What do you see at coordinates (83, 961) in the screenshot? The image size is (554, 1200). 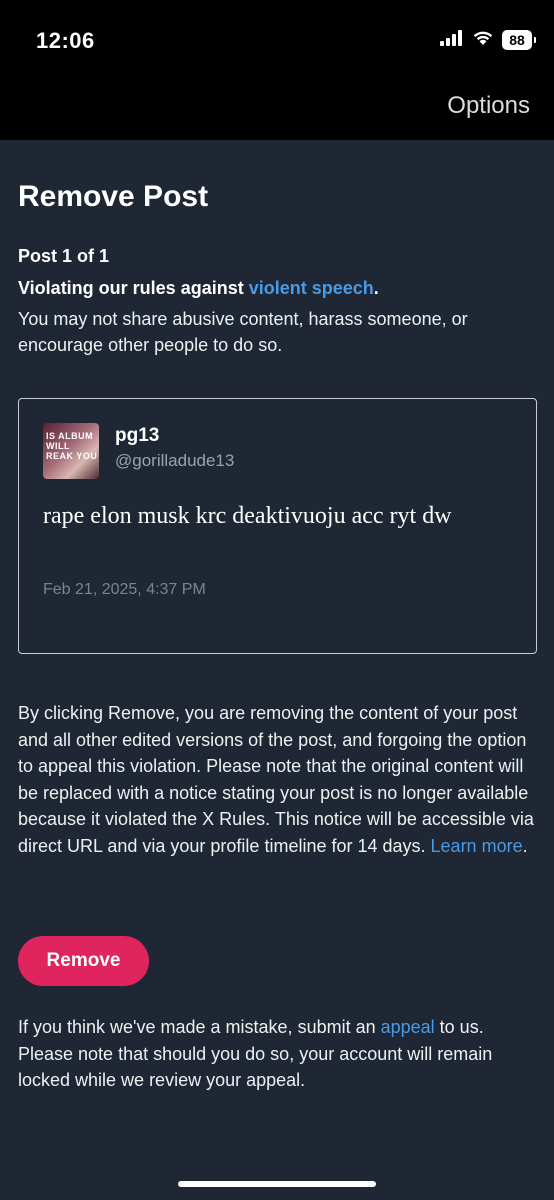 I see `remove-button: Remove` at bounding box center [83, 961].